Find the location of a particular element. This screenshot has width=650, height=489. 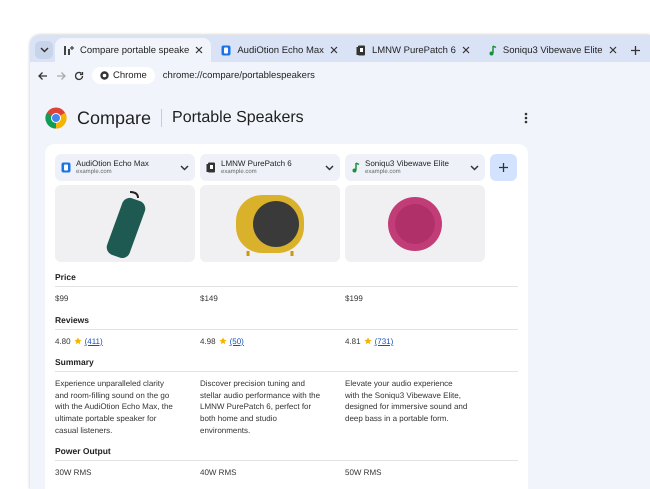

browser-tab: Soniqu3 Vibewave Elite is located at coordinates (552, 50).